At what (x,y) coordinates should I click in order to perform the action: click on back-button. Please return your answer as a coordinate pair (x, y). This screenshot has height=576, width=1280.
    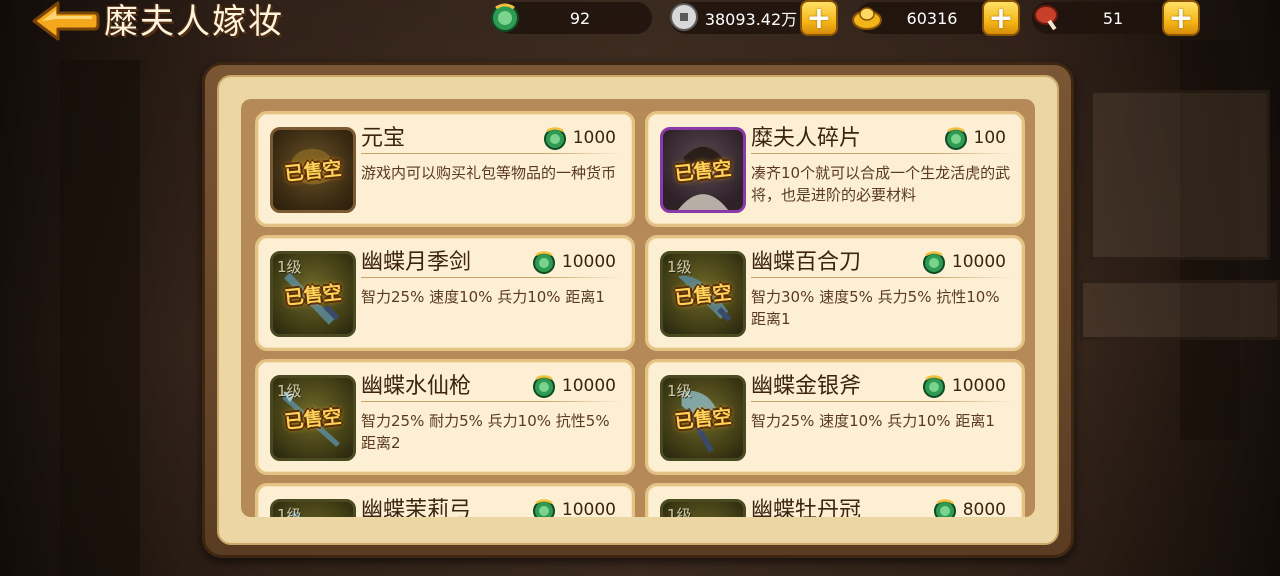
    Looking at the image, I should click on (65, 20).